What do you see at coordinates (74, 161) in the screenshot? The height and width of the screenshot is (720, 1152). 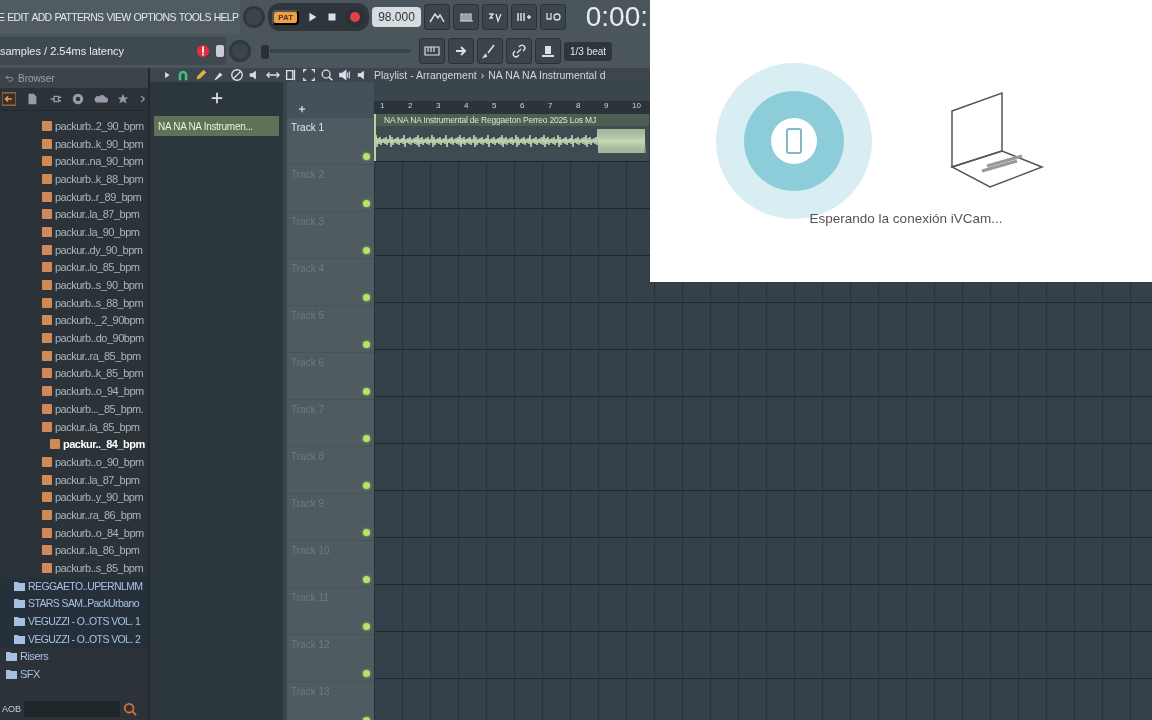 I see `browser-item: packur..na_90_bpm` at bounding box center [74, 161].